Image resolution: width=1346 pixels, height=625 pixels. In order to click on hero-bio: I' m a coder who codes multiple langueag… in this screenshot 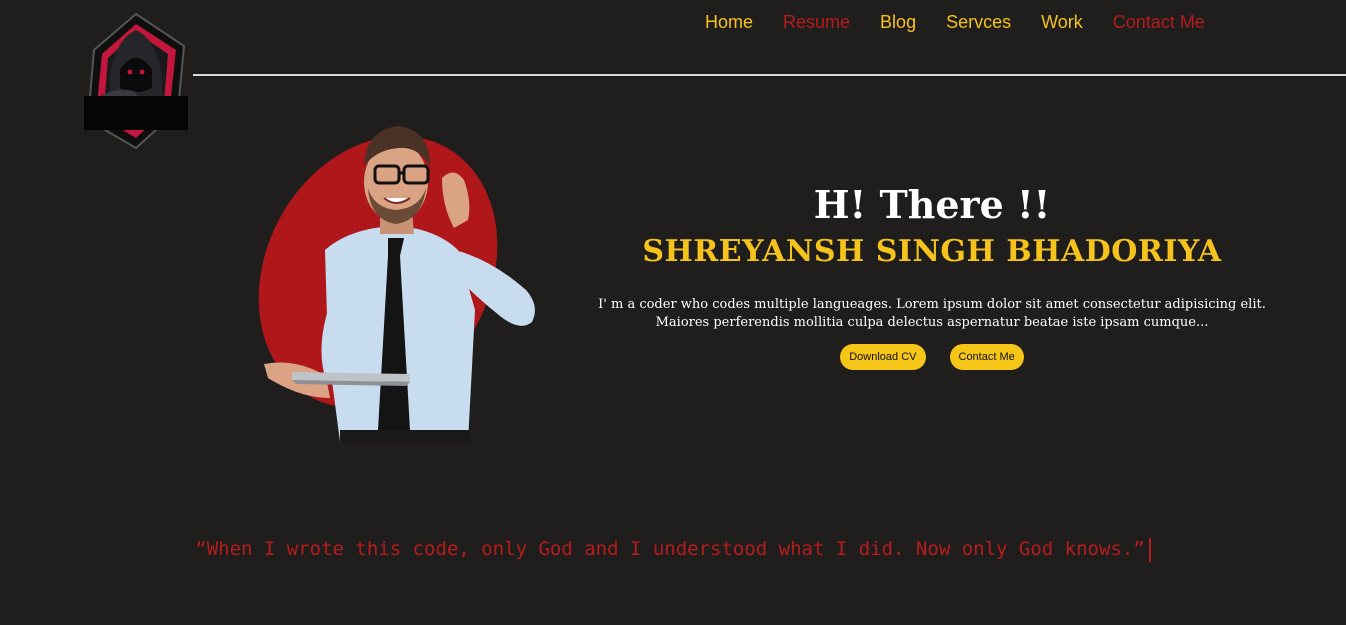, I will do `click(932, 313)`.